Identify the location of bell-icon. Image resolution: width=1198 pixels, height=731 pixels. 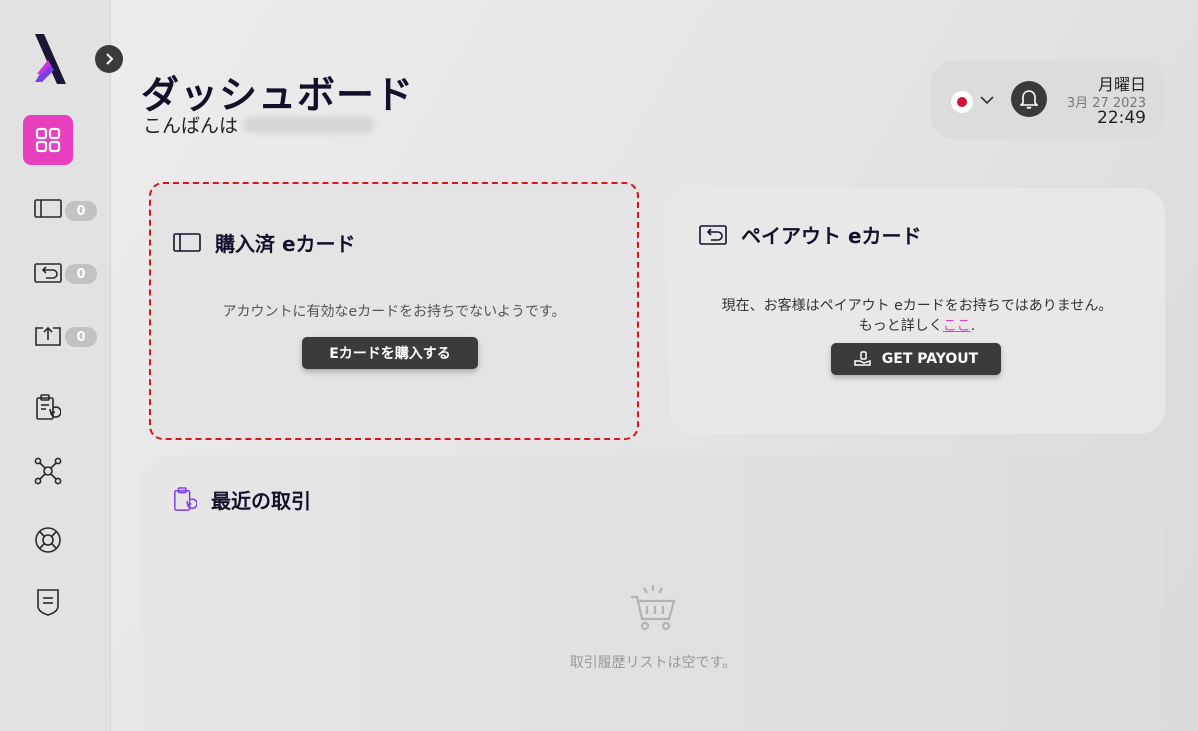
(1029, 99).